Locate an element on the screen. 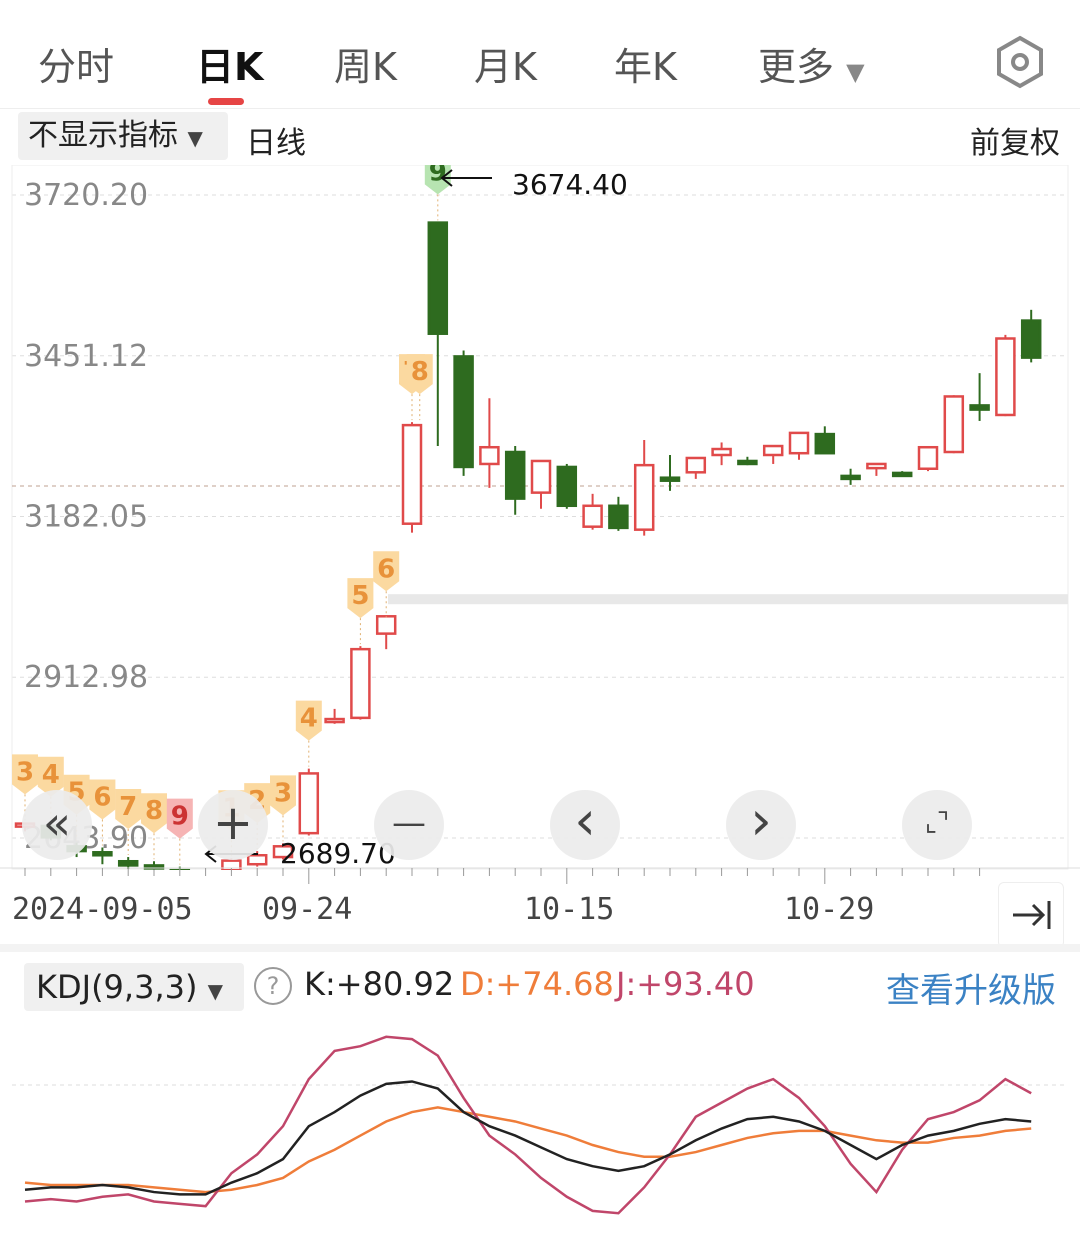  scroll-far-left-button: « is located at coordinates (57, 825).